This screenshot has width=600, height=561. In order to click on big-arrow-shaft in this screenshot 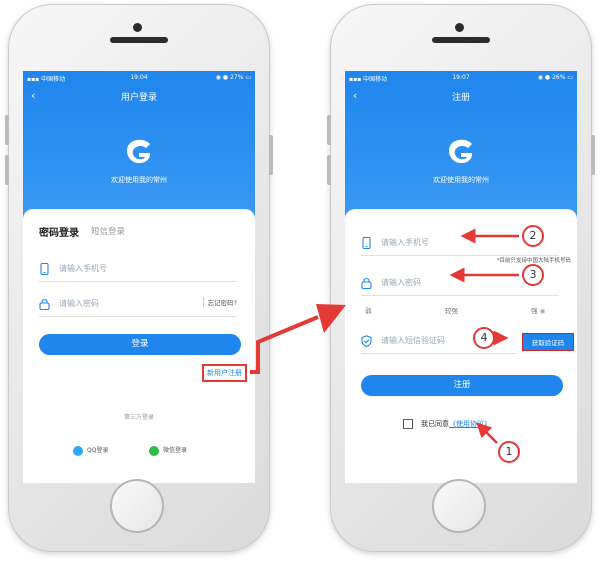, I will do `click(284, 344)`.